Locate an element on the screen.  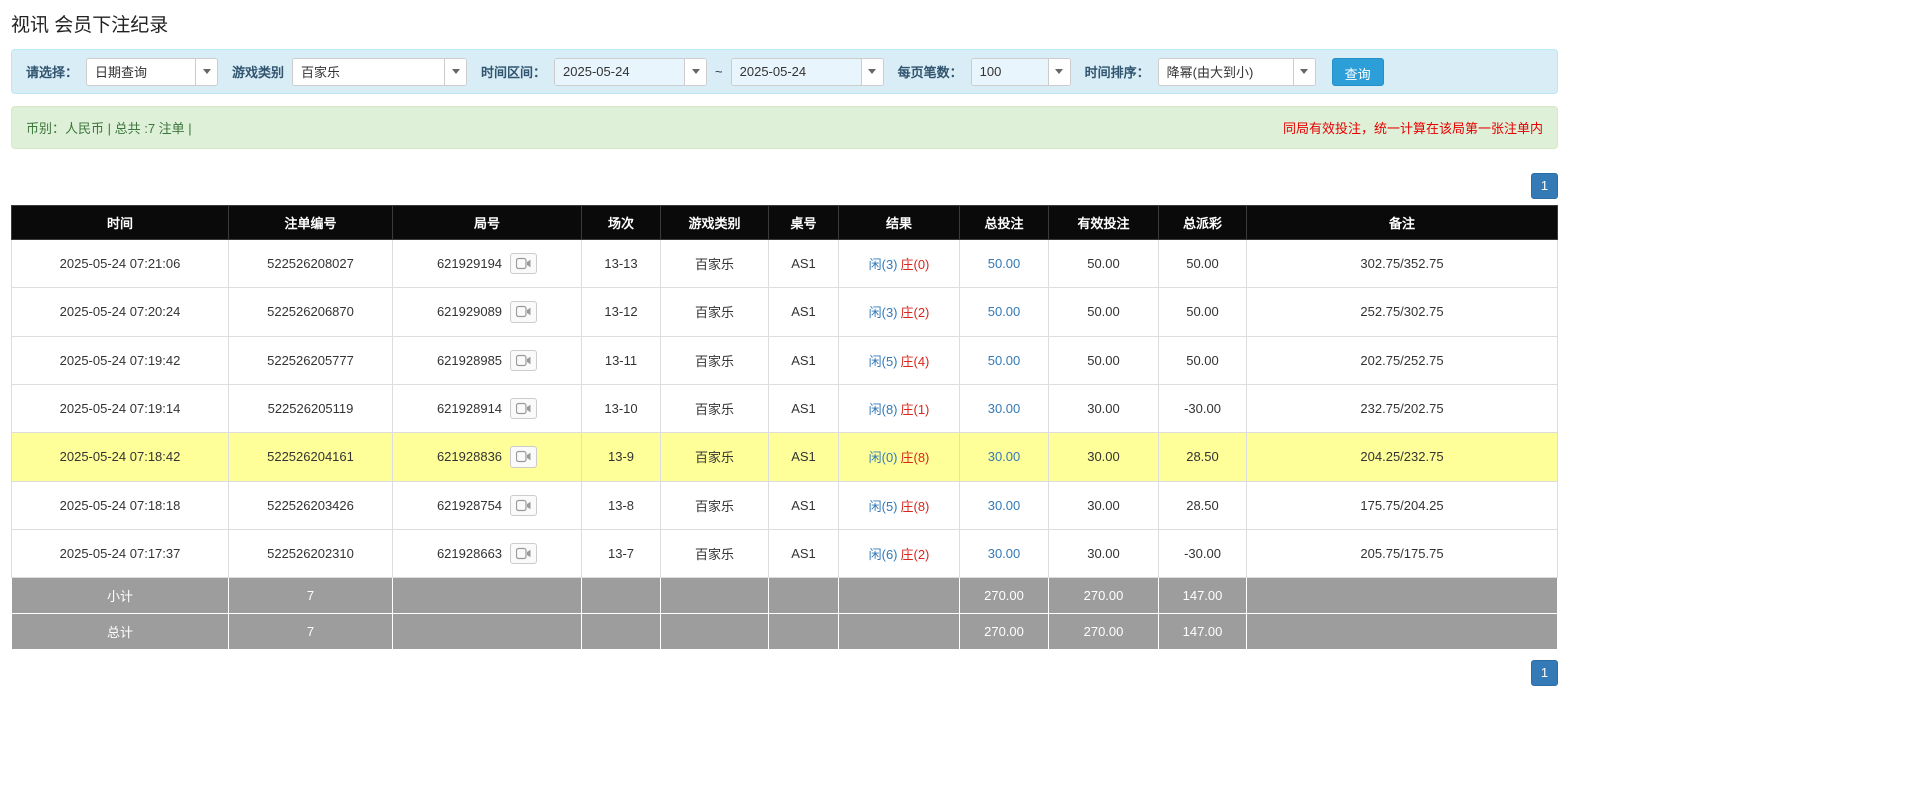
cell-time: 2025-05-24 07:19:42 is located at coordinates (120, 360).